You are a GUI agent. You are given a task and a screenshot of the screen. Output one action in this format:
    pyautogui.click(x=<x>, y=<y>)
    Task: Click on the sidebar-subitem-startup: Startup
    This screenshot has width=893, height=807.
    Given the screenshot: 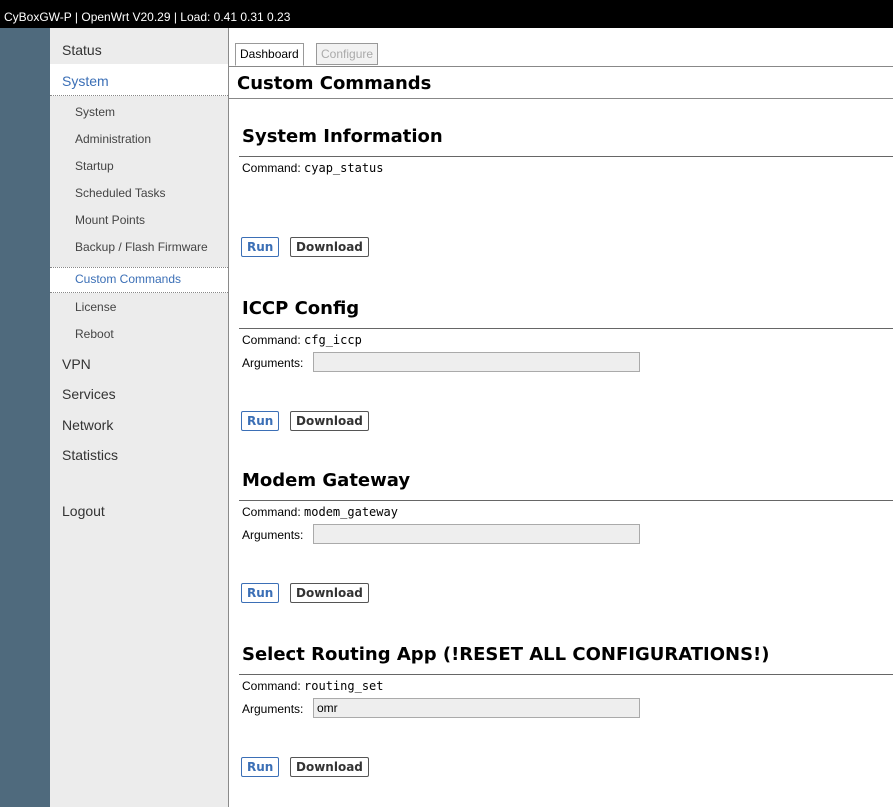 What is the action you would take?
    pyautogui.click(x=94, y=166)
    